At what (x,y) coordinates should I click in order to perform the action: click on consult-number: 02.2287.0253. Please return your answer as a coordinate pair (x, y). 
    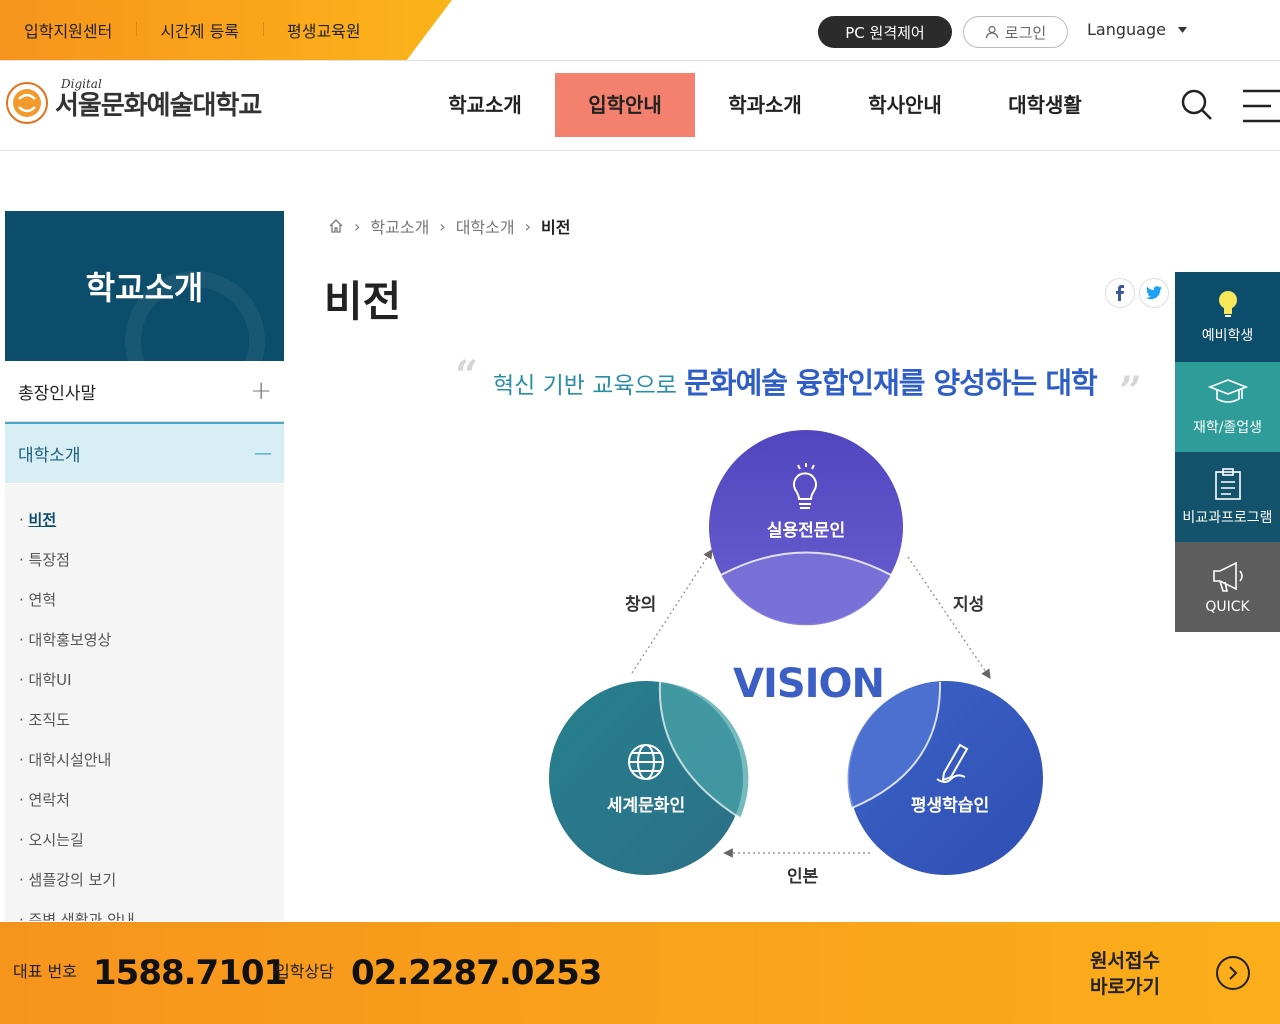
    Looking at the image, I should click on (476, 973).